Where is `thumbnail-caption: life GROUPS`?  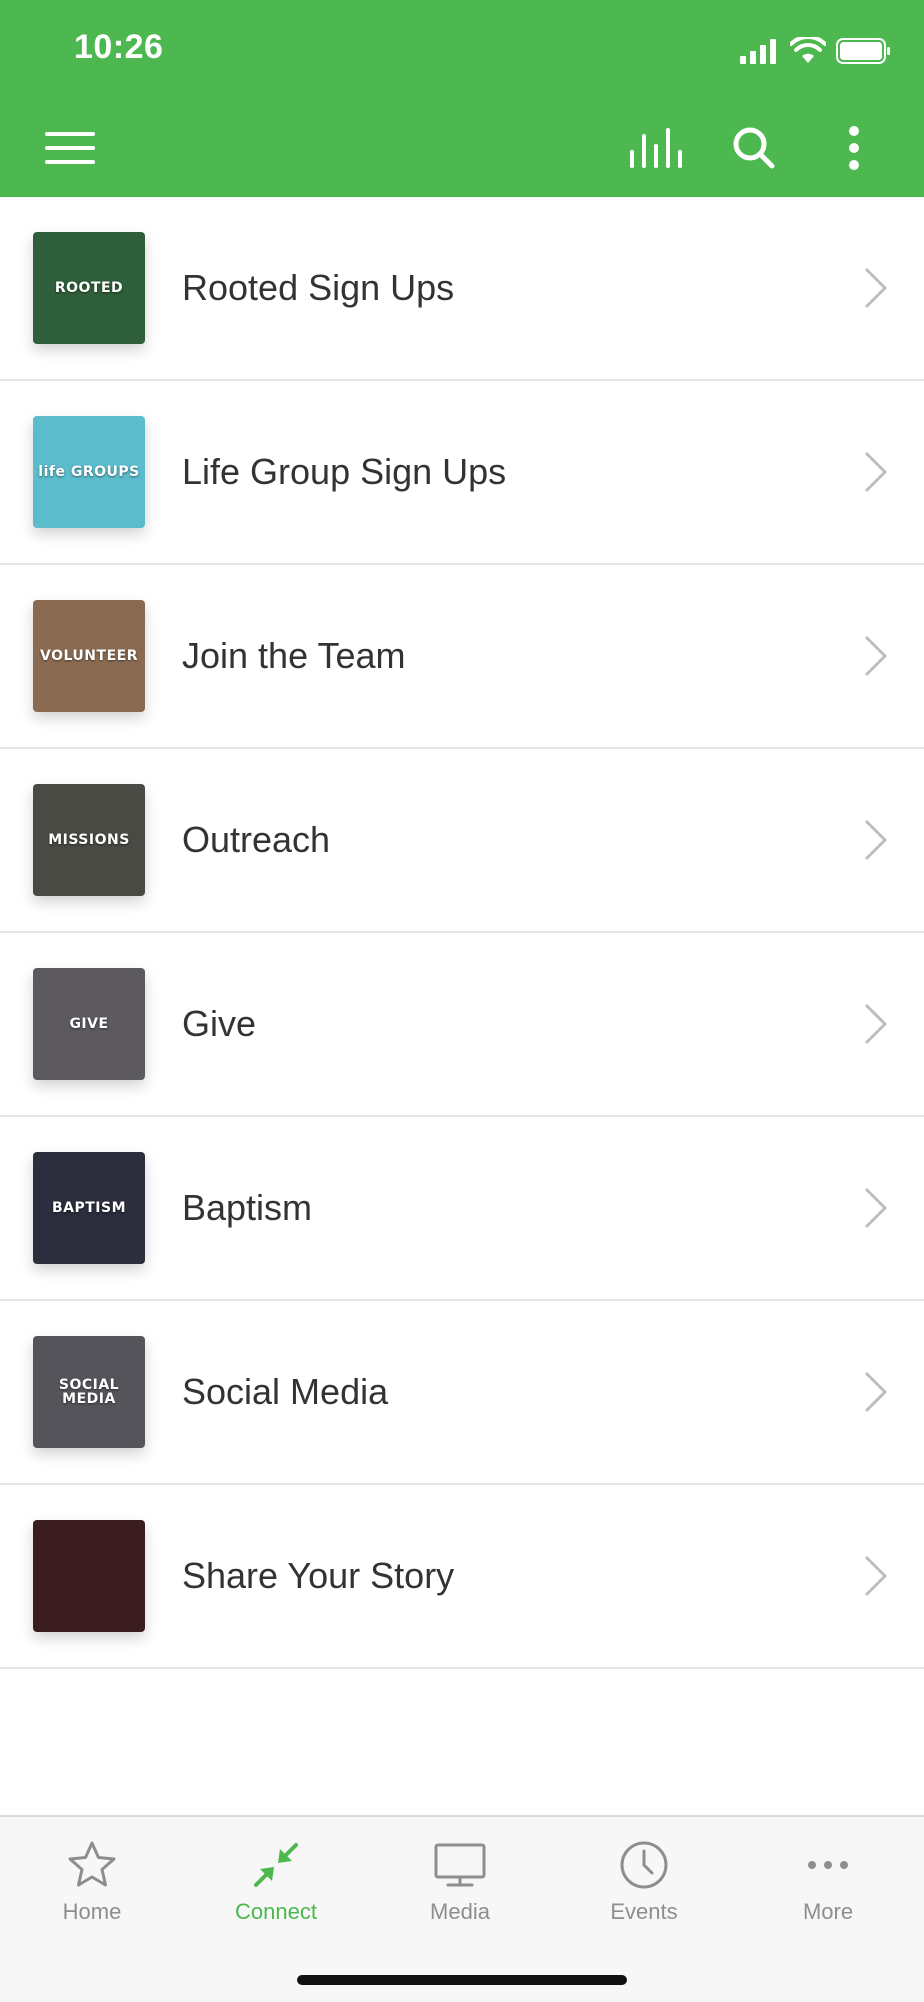
thumbnail-caption: life GROUPS is located at coordinates (89, 472).